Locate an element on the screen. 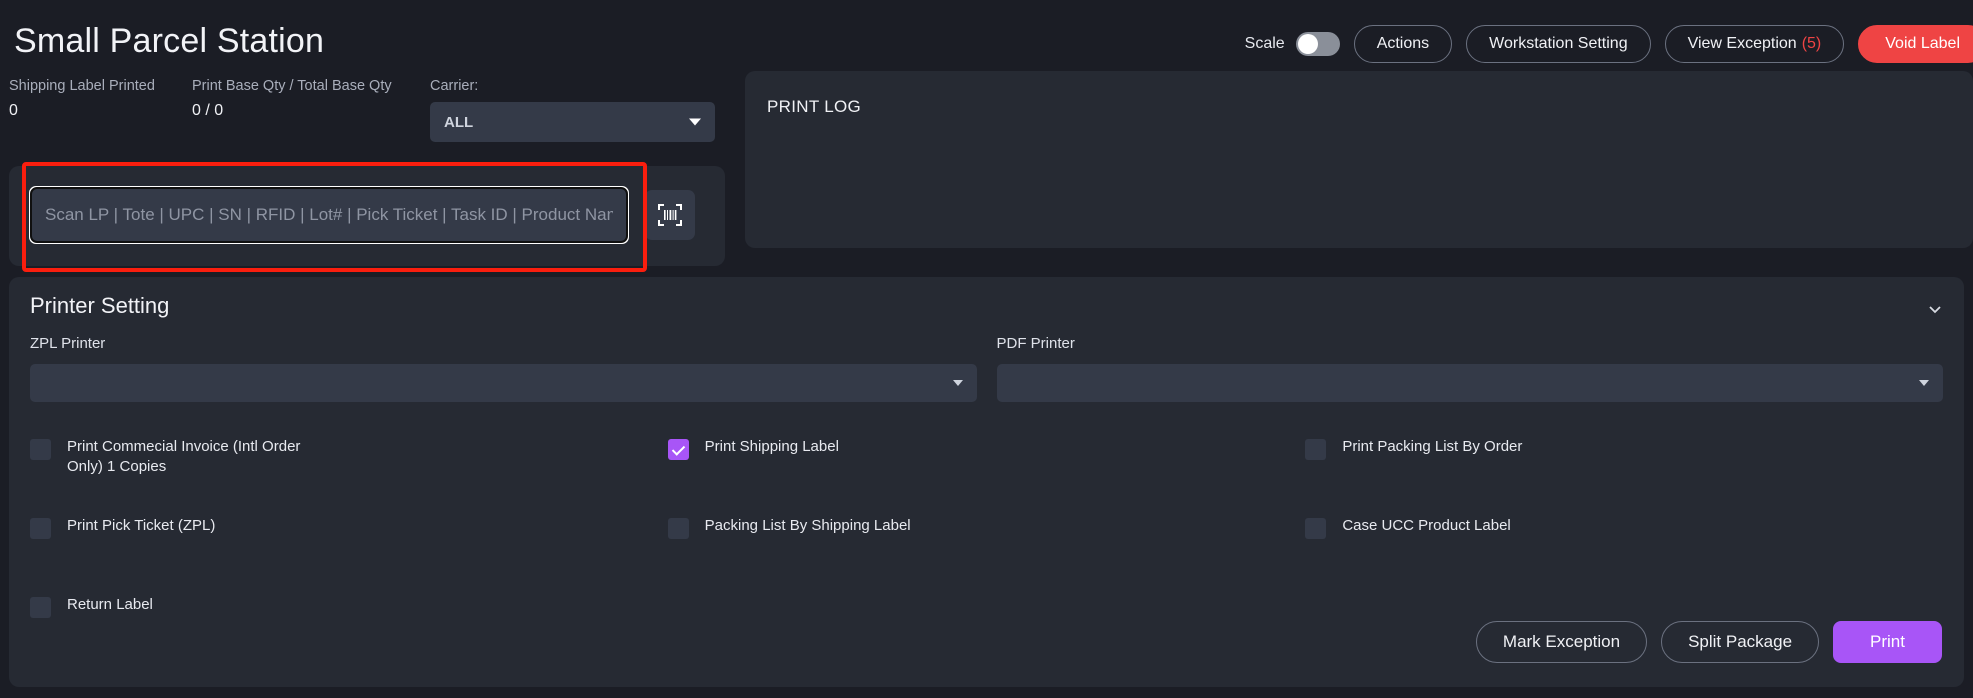  zpl-printer-label: ZPL Printer is located at coordinates (68, 343).